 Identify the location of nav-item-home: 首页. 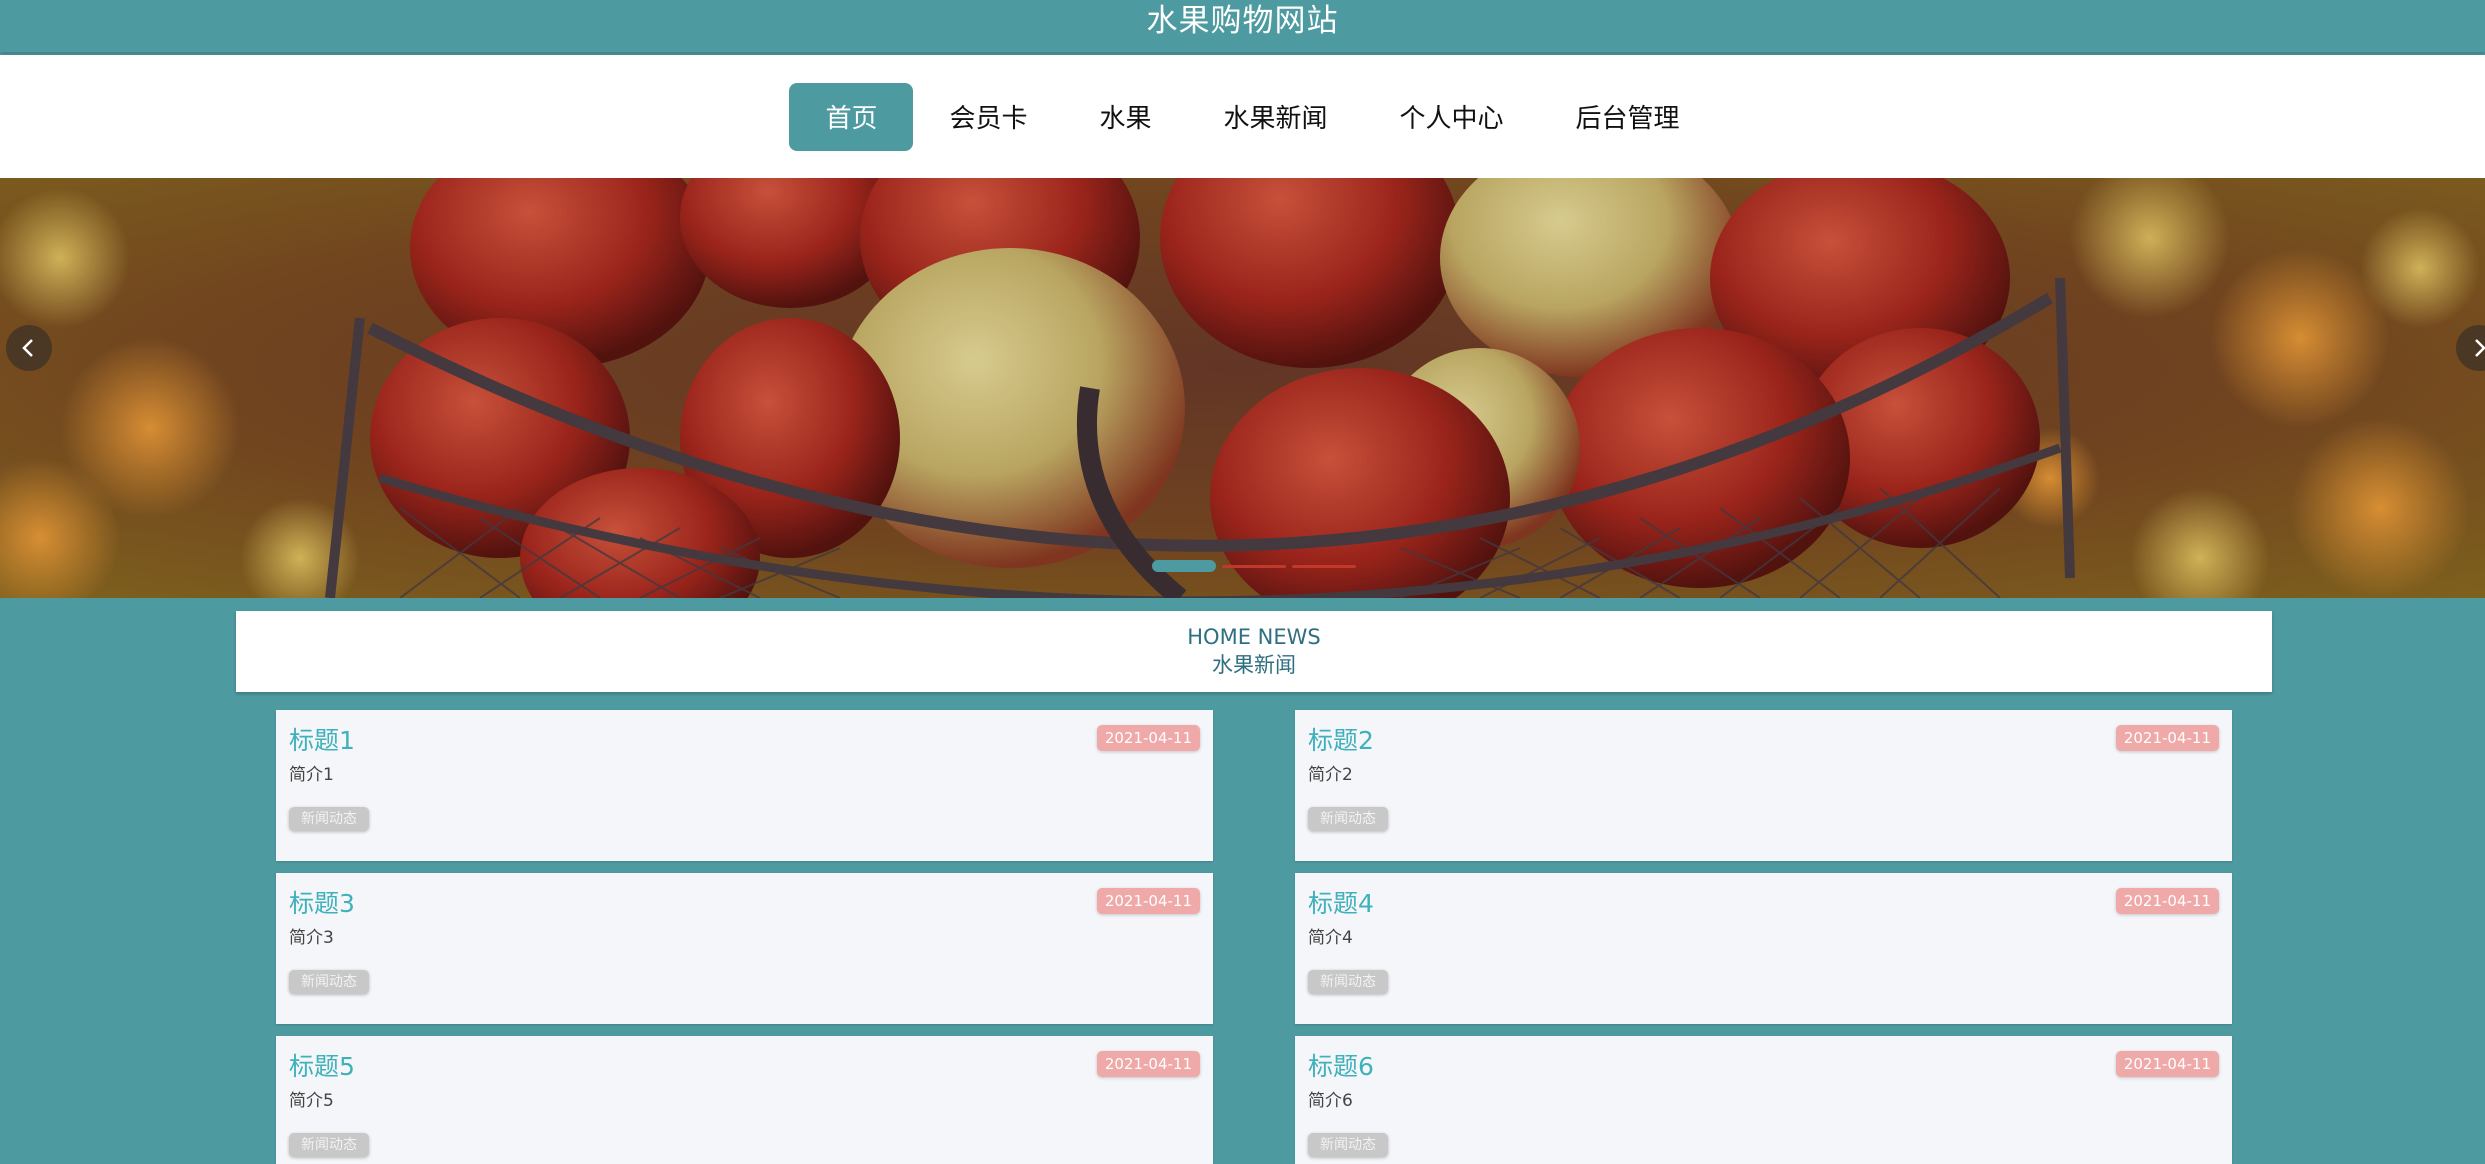
(851, 116).